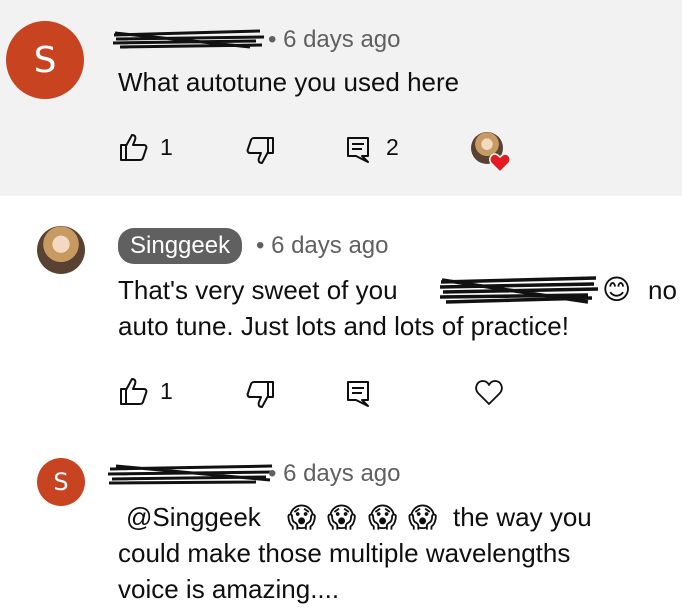 Image resolution: width=682 pixels, height=607 pixels. I want to click on author-chip: Singgeek, so click(180, 246).